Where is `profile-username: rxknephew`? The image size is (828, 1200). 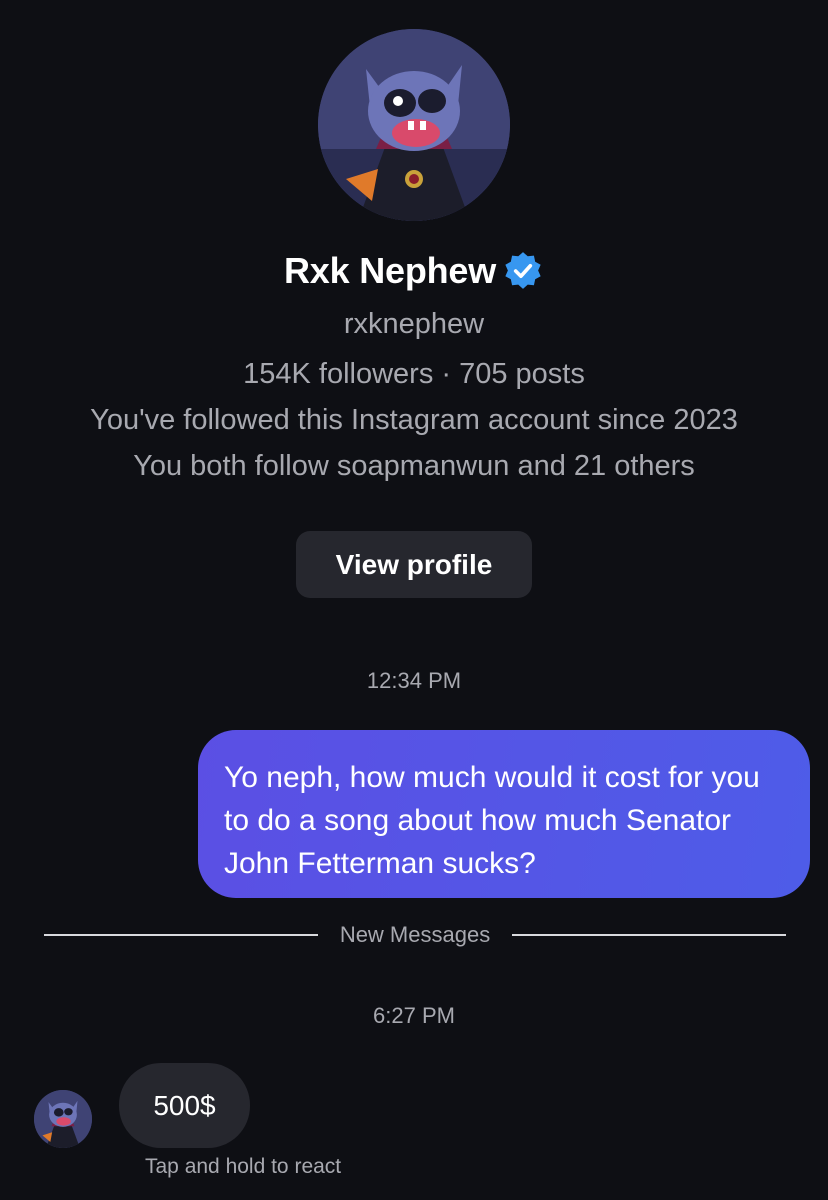 profile-username: rxknephew is located at coordinates (414, 324).